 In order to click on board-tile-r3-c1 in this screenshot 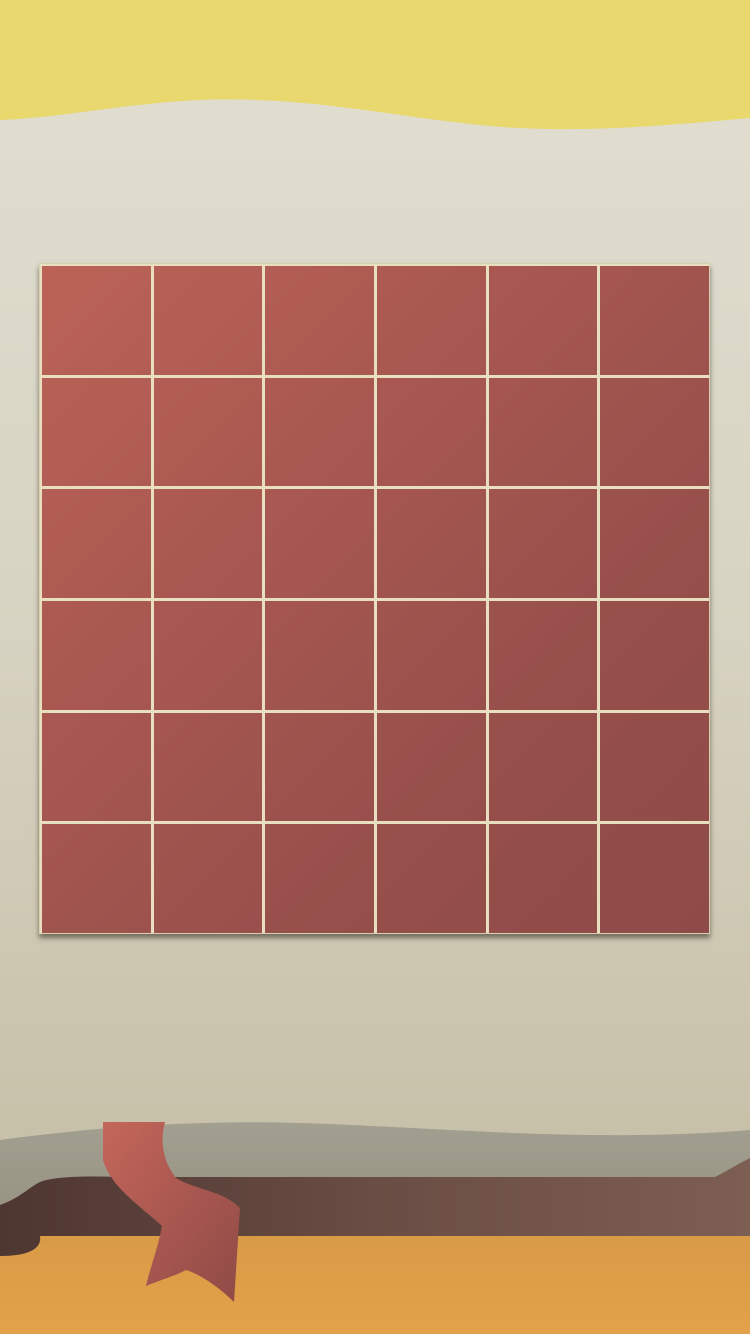, I will do `click(96, 543)`.